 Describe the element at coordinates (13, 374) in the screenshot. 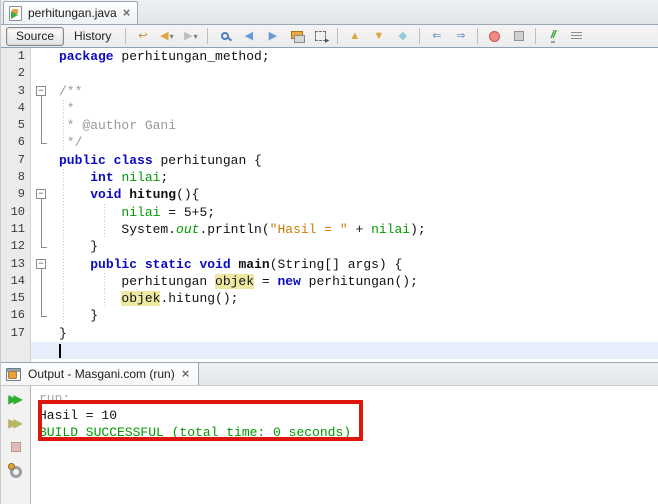

I see `output-window-icon` at that location.